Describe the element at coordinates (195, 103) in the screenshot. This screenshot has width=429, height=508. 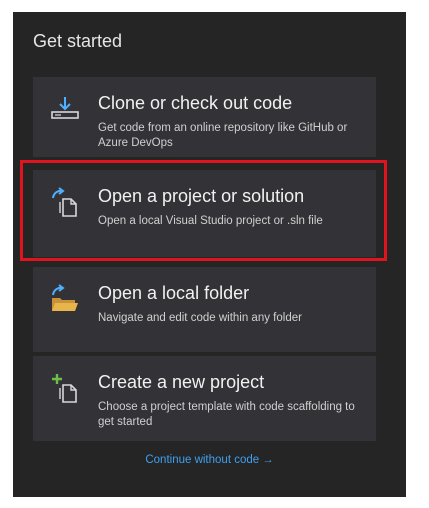
I see `card-title: Clone or check out code` at that location.